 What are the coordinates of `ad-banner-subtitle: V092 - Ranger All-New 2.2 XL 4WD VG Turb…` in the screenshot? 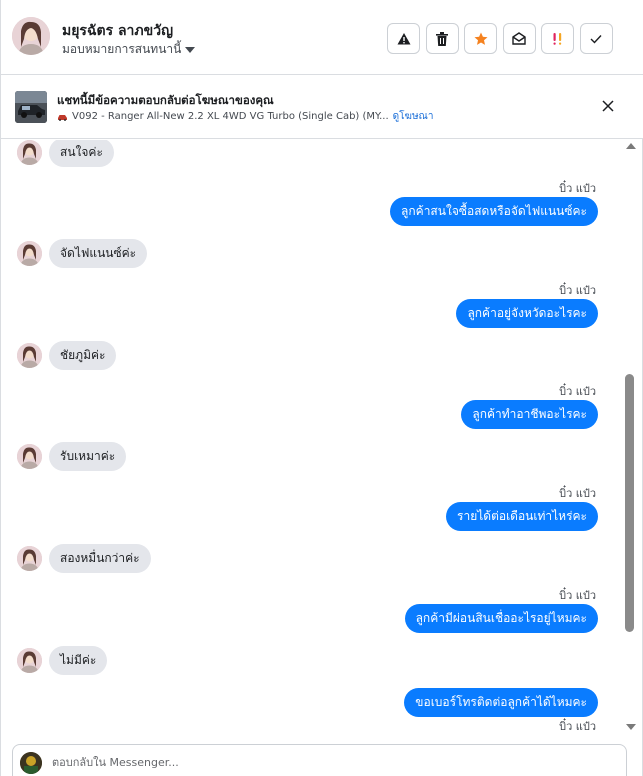 It's located at (245, 116).